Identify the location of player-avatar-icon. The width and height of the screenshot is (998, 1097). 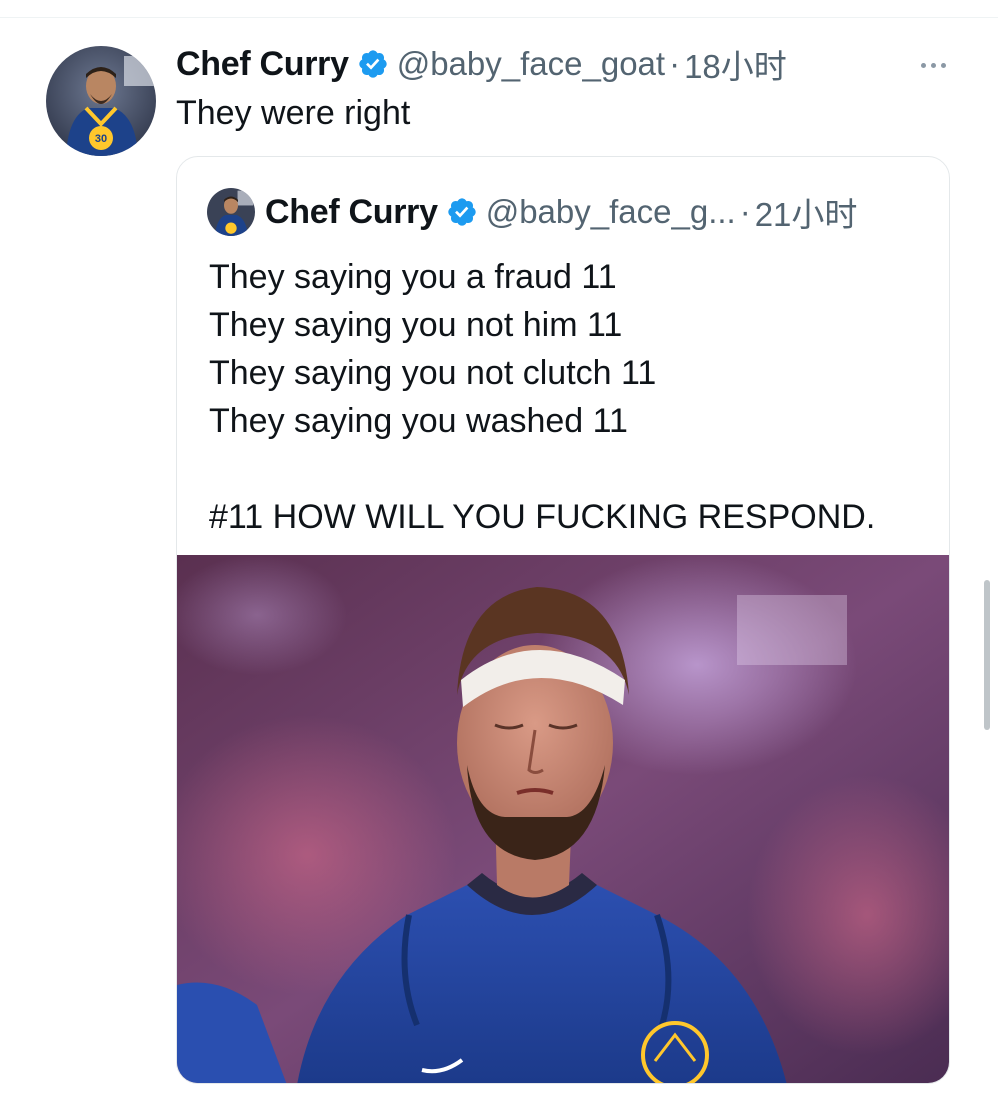
(231, 212).